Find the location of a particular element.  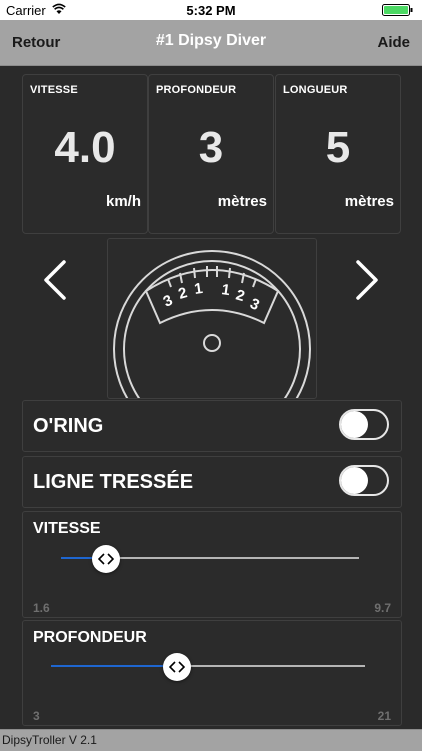

depth-card: PROFONDEUR 3 mètres is located at coordinates (211, 154).